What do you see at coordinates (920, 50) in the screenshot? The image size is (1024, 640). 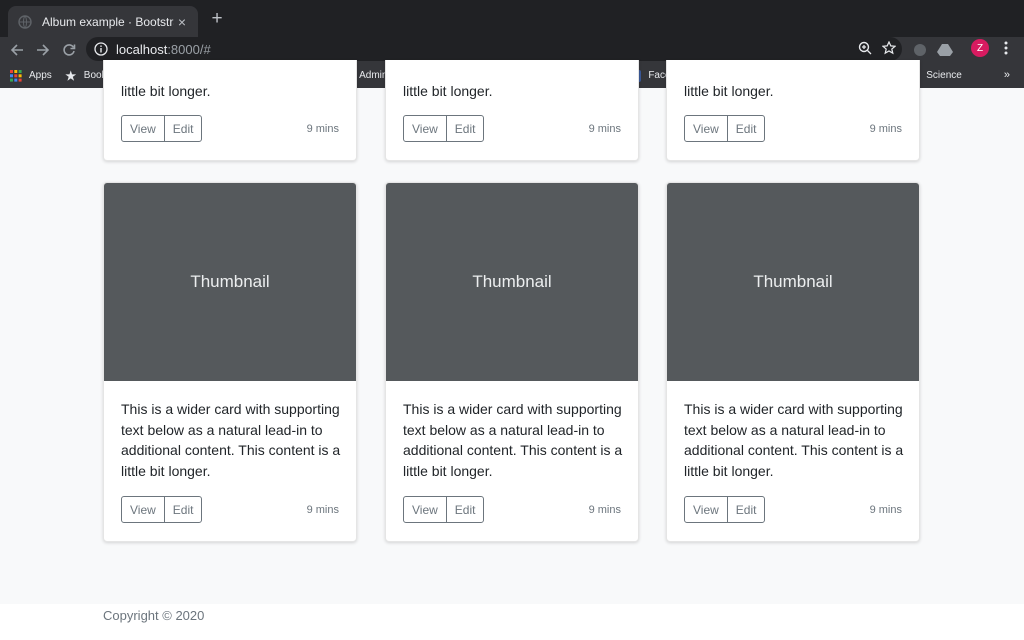 I see `extension-icon` at bounding box center [920, 50].